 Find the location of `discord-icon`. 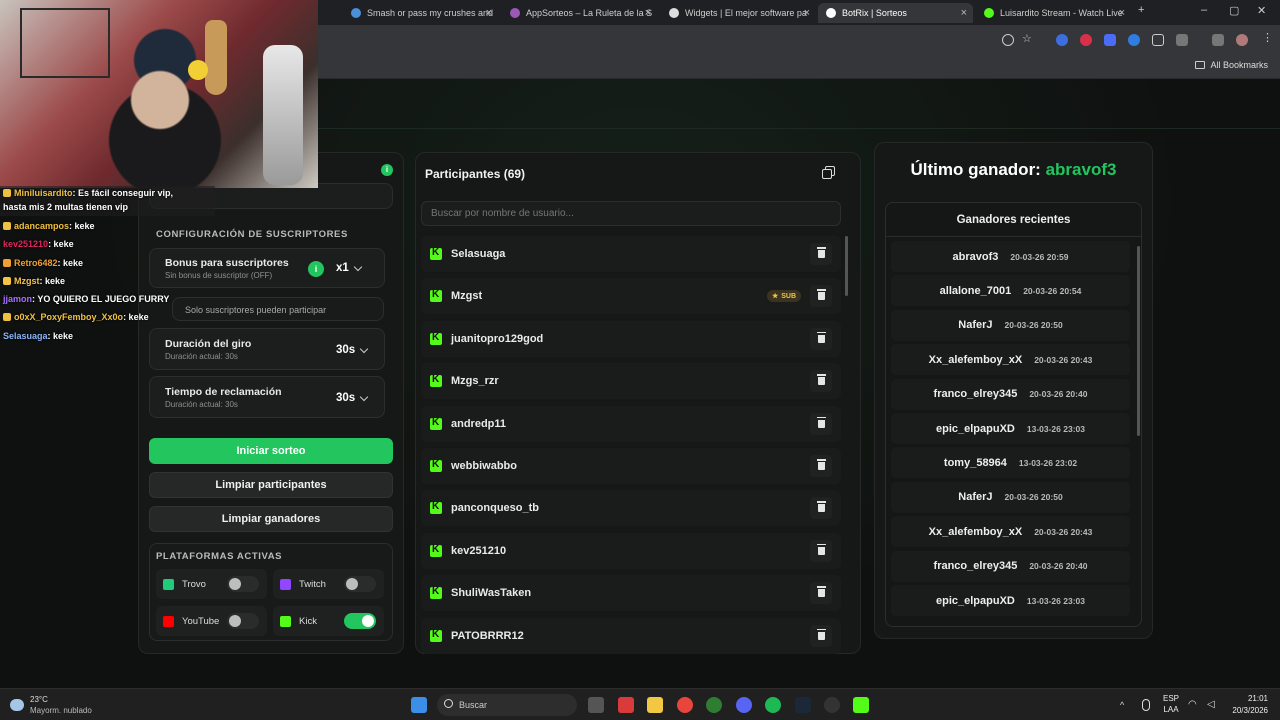

discord-icon is located at coordinates (744, 705).